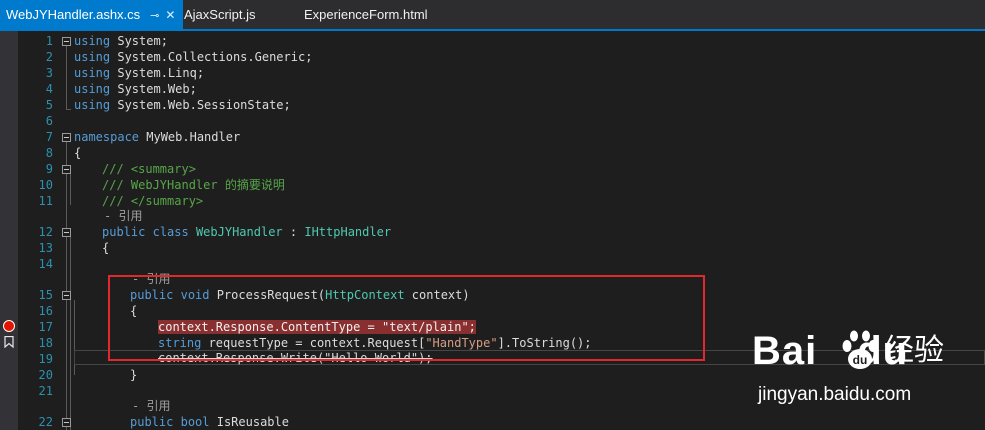 This screenshot has height=430, width=985. What do you see at coordinates (190, 137) in the screenshot?
I see `code-text: MyWeb.Handler` at bounding box center [190, 137].